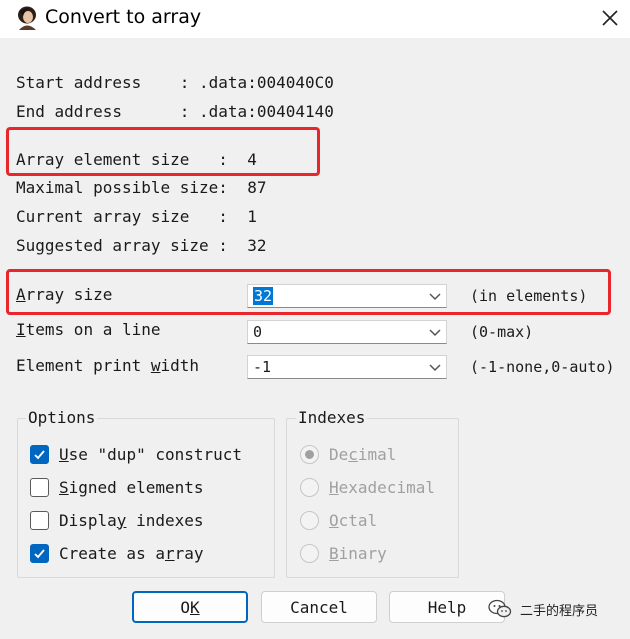  Describe the element at coordinates (64, 294) in the screenshot. I see `array-size-label: Array size` at that location.